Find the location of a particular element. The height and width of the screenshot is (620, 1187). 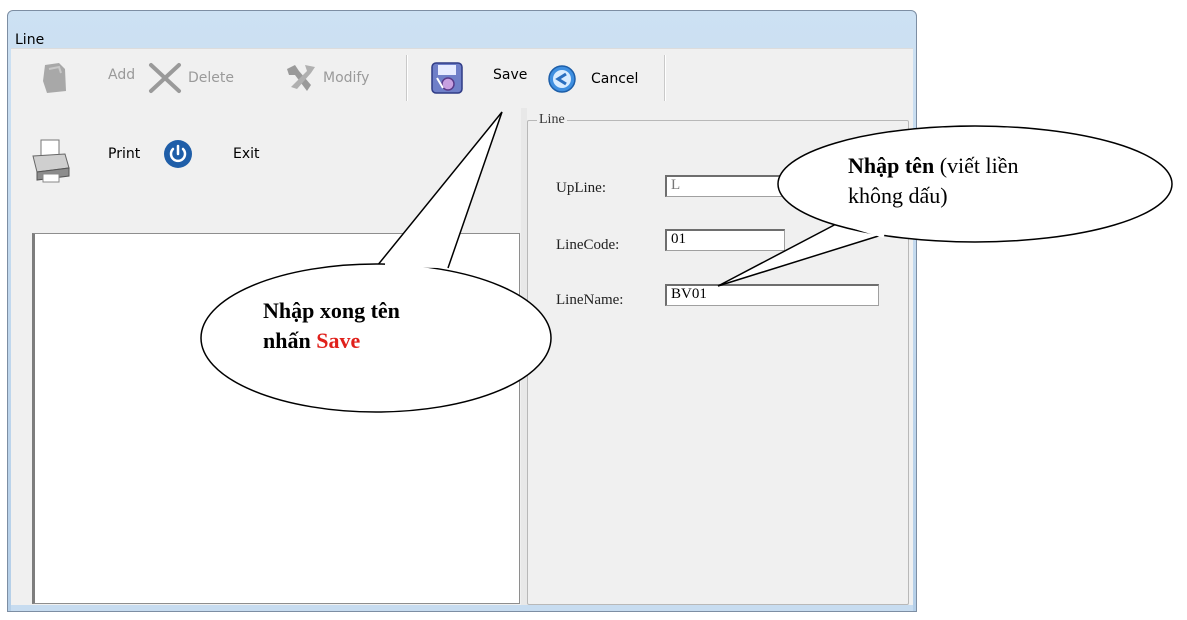

name-note-bold: Nhập tên is located at coordinates (891, 165).